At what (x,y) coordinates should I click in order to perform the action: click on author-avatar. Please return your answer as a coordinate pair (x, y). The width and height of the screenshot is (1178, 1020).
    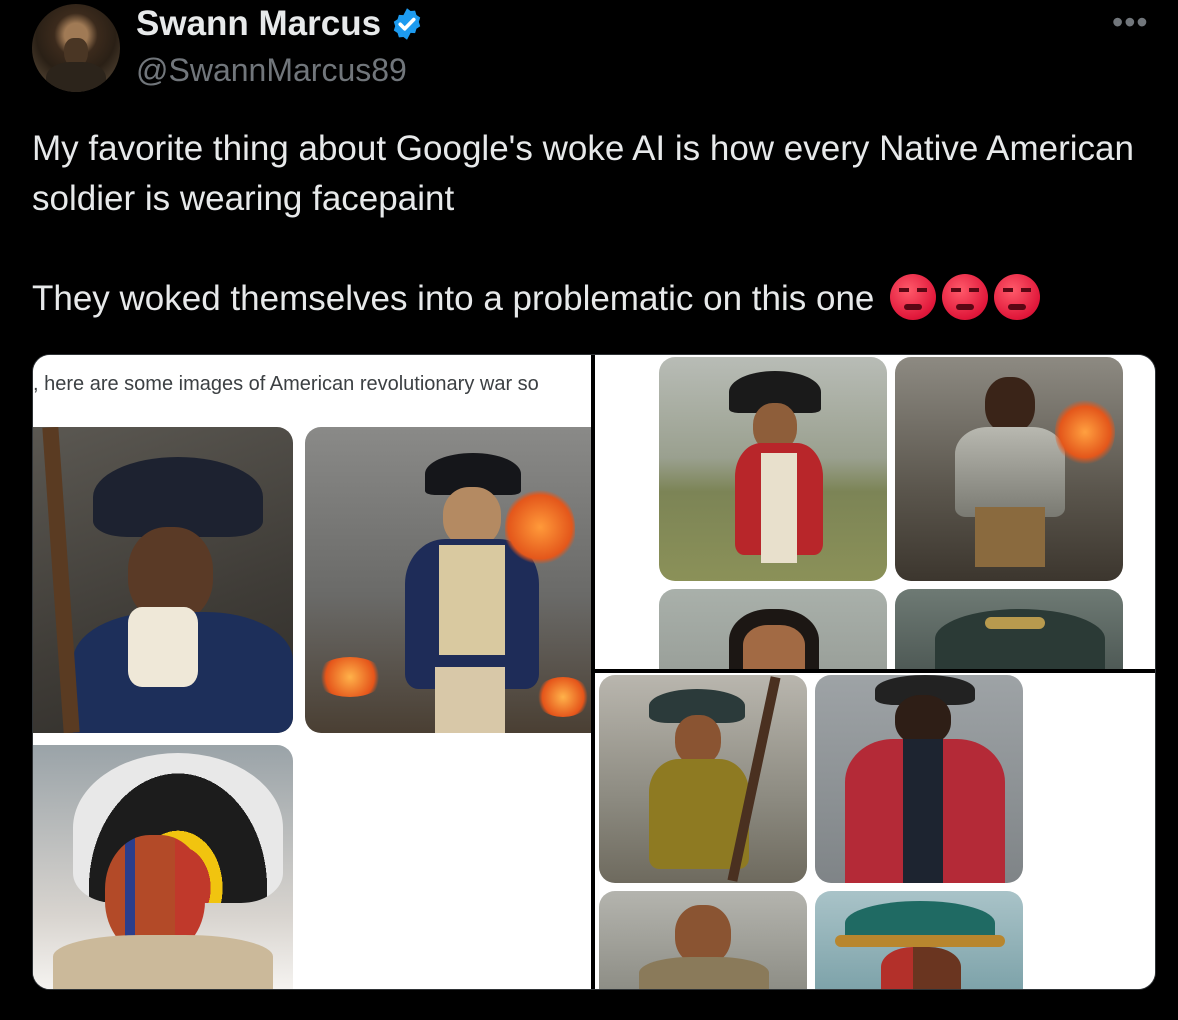
    Looking at the image, I should click on (76, 48).